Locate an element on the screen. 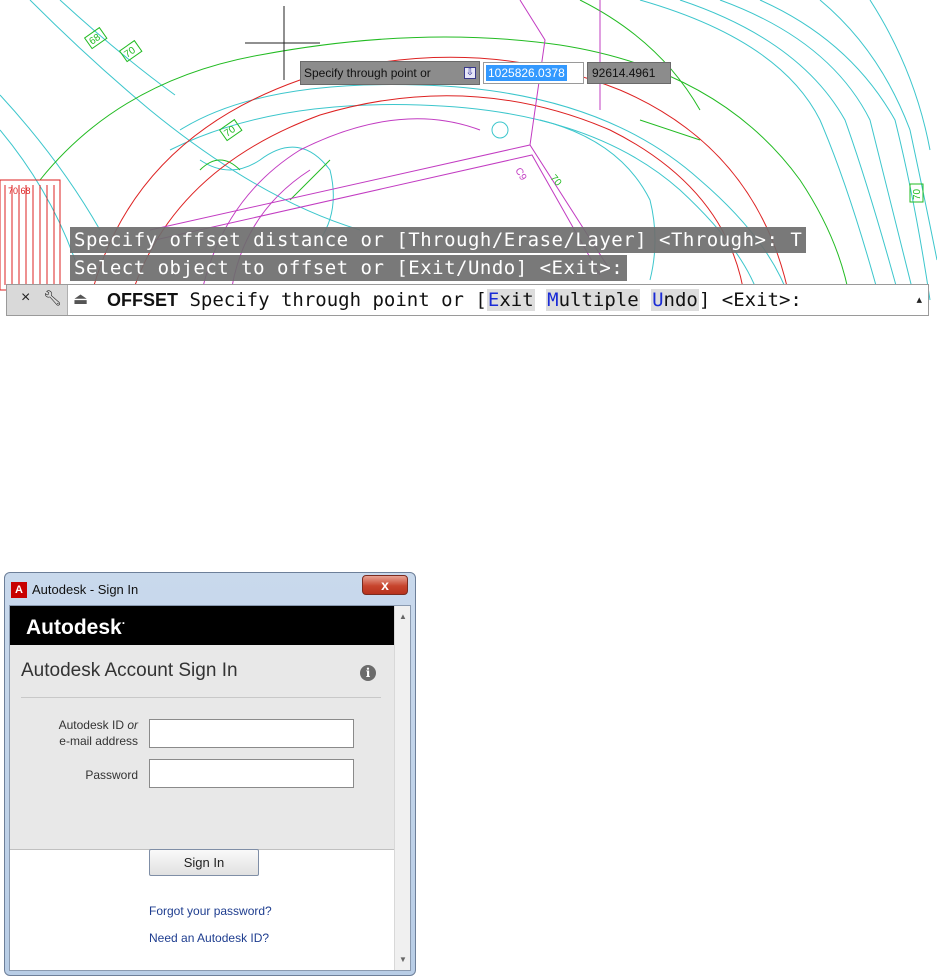 Image resolution: width=937 pixels, height=979 pixels. road-label: C9 is located at coordinates (520, 174).